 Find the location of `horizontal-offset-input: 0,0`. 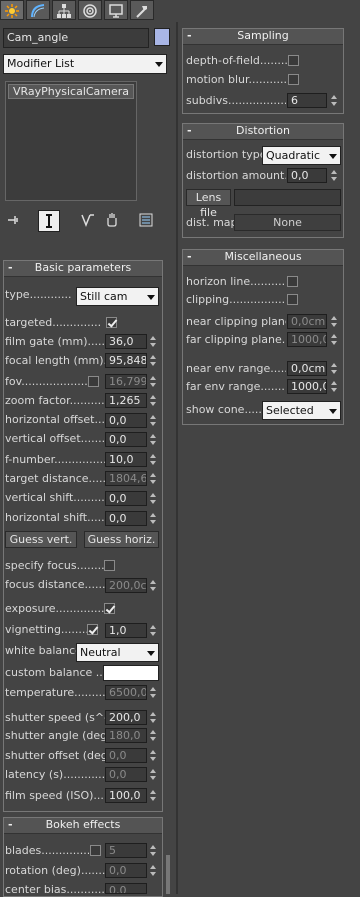

horizontal-offset-input: 0,0 is located at coordinates (126, 420).